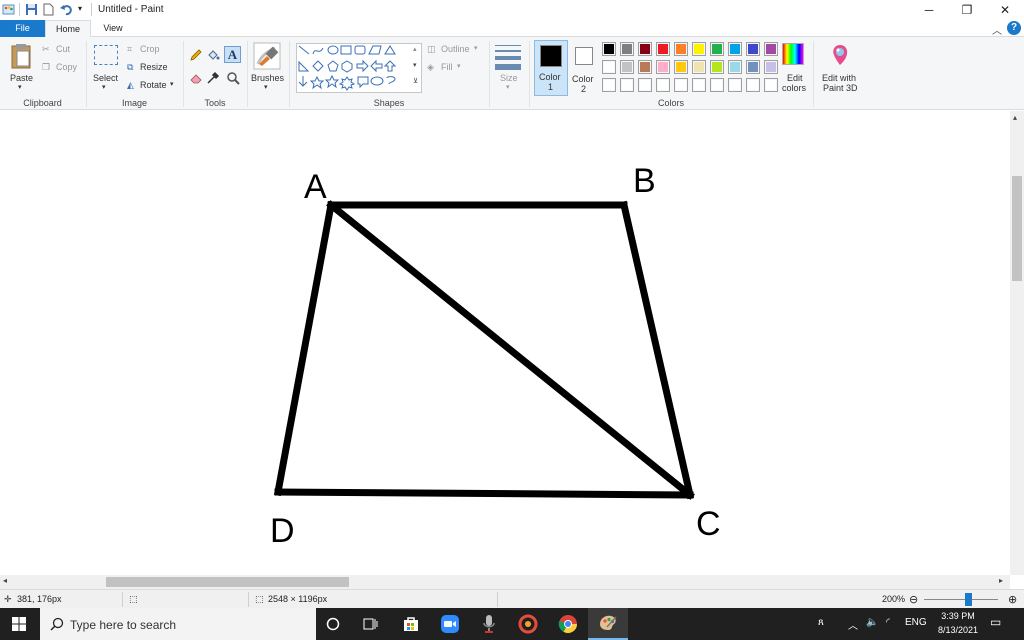 The height and width of the screenshot is (640, 1024). Describe the element at coordinates (5, 580) in the screenshot. I see `scroll-left-icon: ◂` at that location.